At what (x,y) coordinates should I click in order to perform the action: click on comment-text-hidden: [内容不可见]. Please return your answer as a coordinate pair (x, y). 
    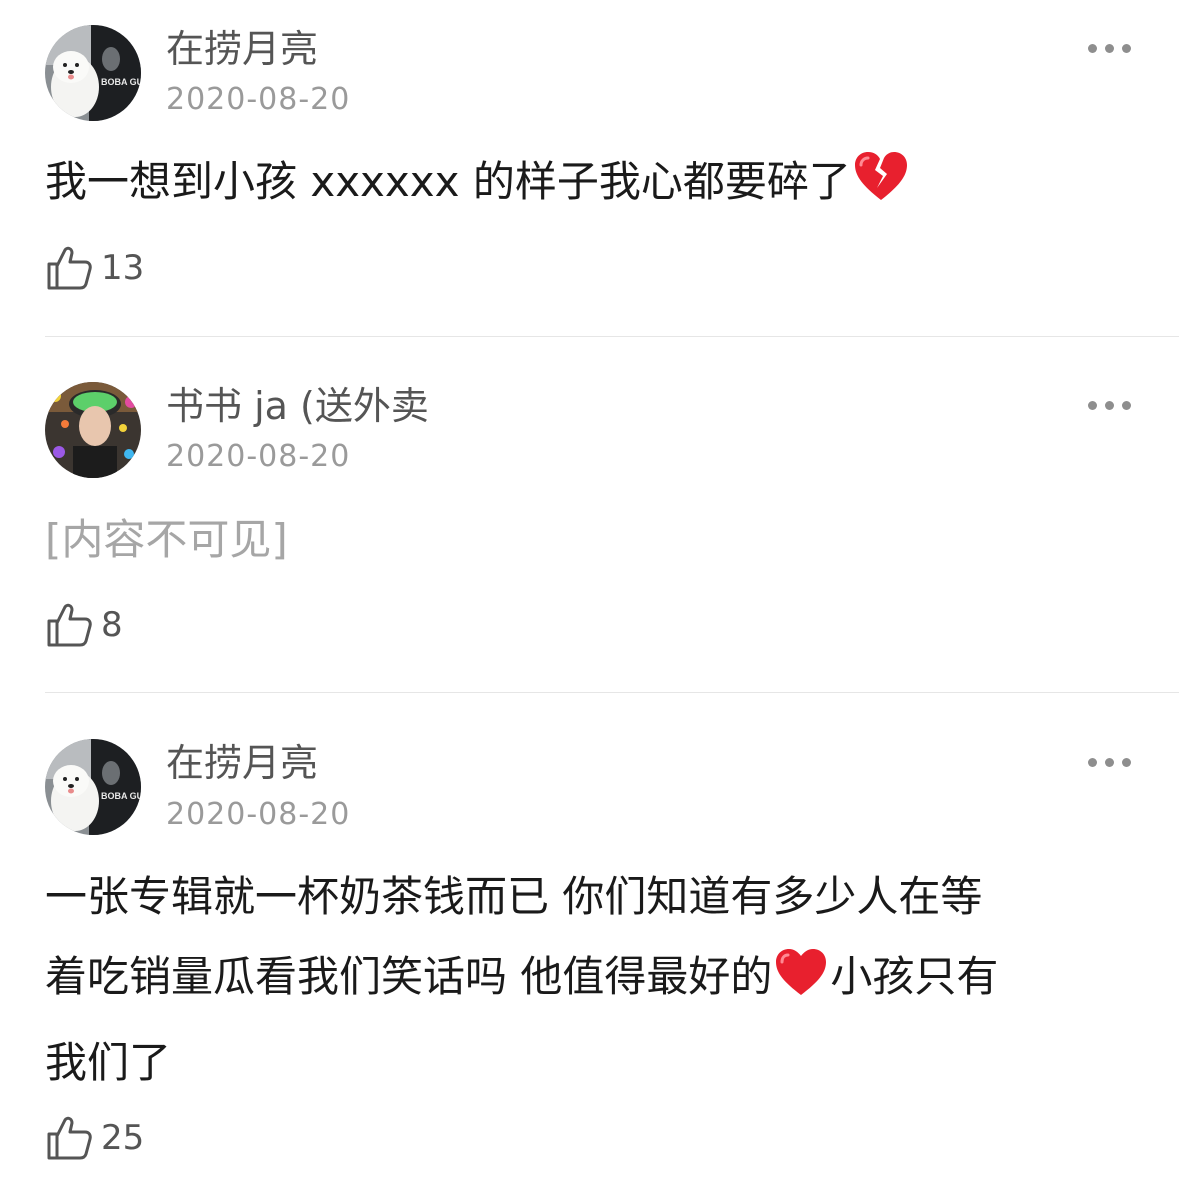
    Looking at the image, I should click on (166, 539).